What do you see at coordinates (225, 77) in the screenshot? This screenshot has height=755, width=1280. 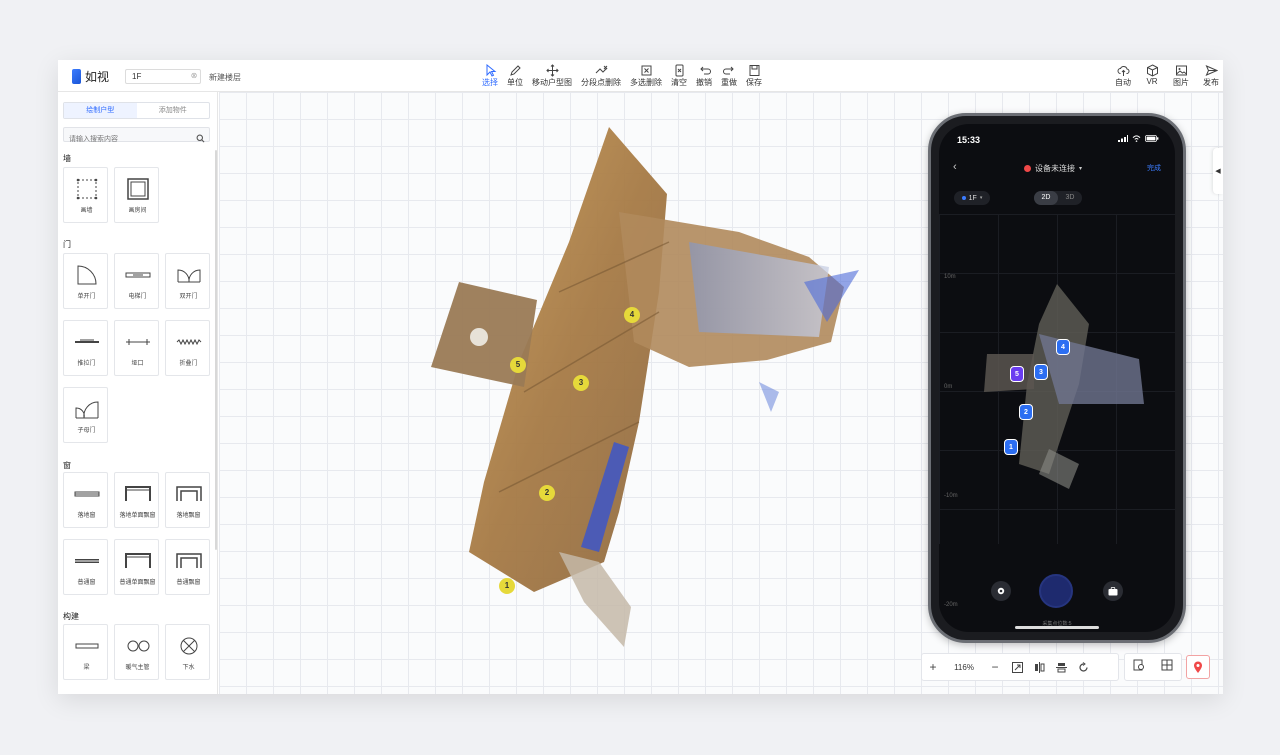 I see `new-floor-button: 新建楼层` at bounding box center [225, 77].